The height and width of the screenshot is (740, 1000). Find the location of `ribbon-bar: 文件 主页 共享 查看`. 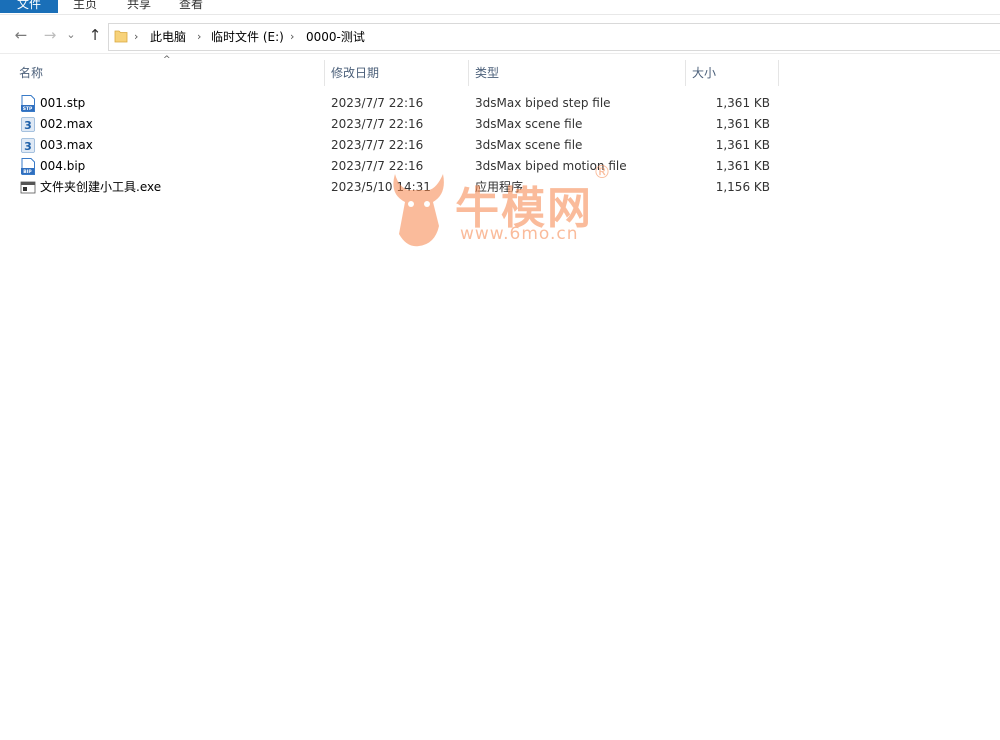

ribbon-bar: 文件 主页 共享 查看 is located at coordinates (500, 7).